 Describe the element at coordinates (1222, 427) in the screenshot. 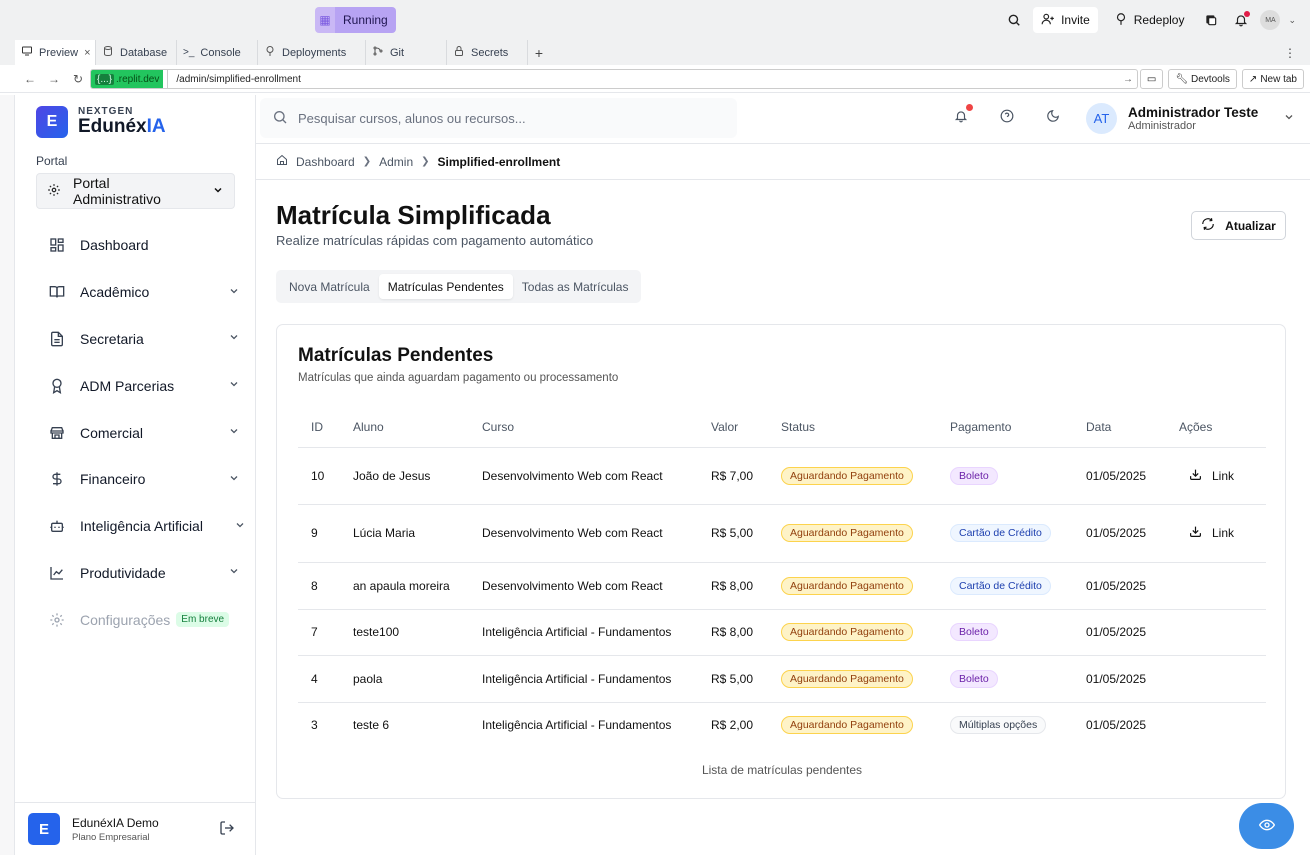

I see `column-header: Ações` at that location.